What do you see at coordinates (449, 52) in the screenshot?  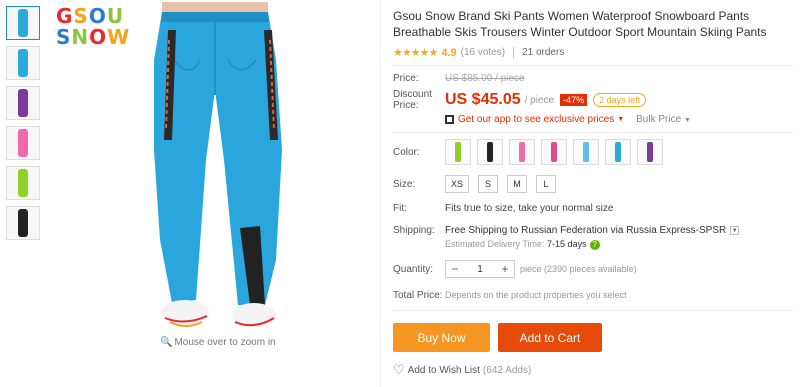 I see `rating-value: 4.9` at bounding box center [449, 52].